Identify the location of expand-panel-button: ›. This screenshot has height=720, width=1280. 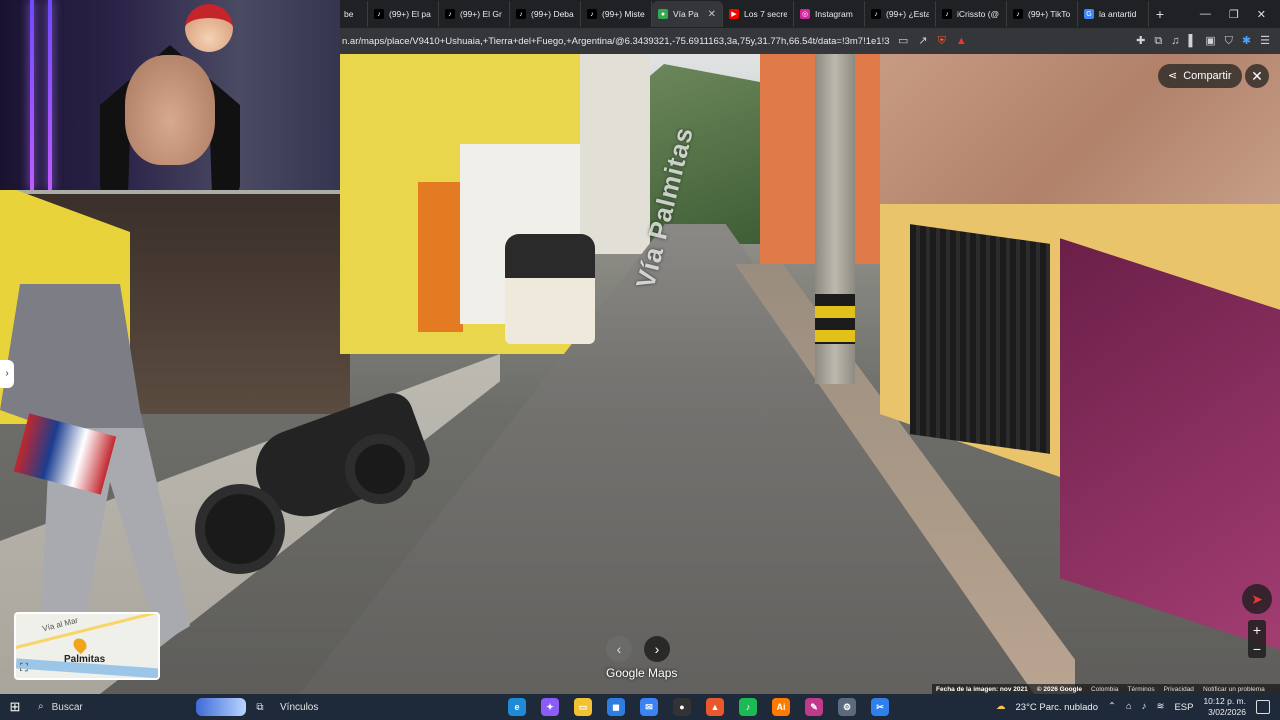
(7, 374).